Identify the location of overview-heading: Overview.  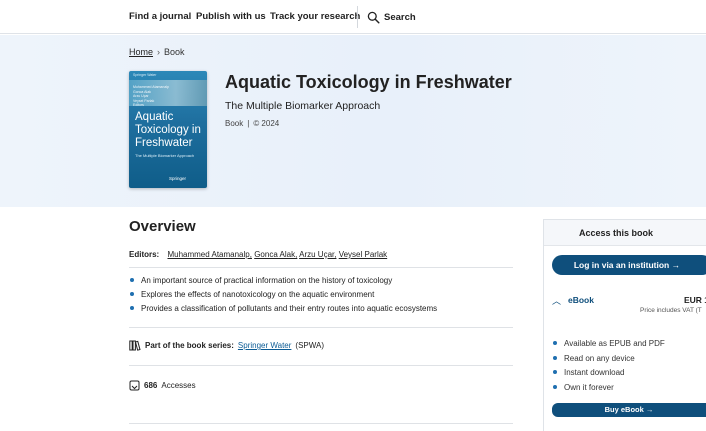
(162, 226).